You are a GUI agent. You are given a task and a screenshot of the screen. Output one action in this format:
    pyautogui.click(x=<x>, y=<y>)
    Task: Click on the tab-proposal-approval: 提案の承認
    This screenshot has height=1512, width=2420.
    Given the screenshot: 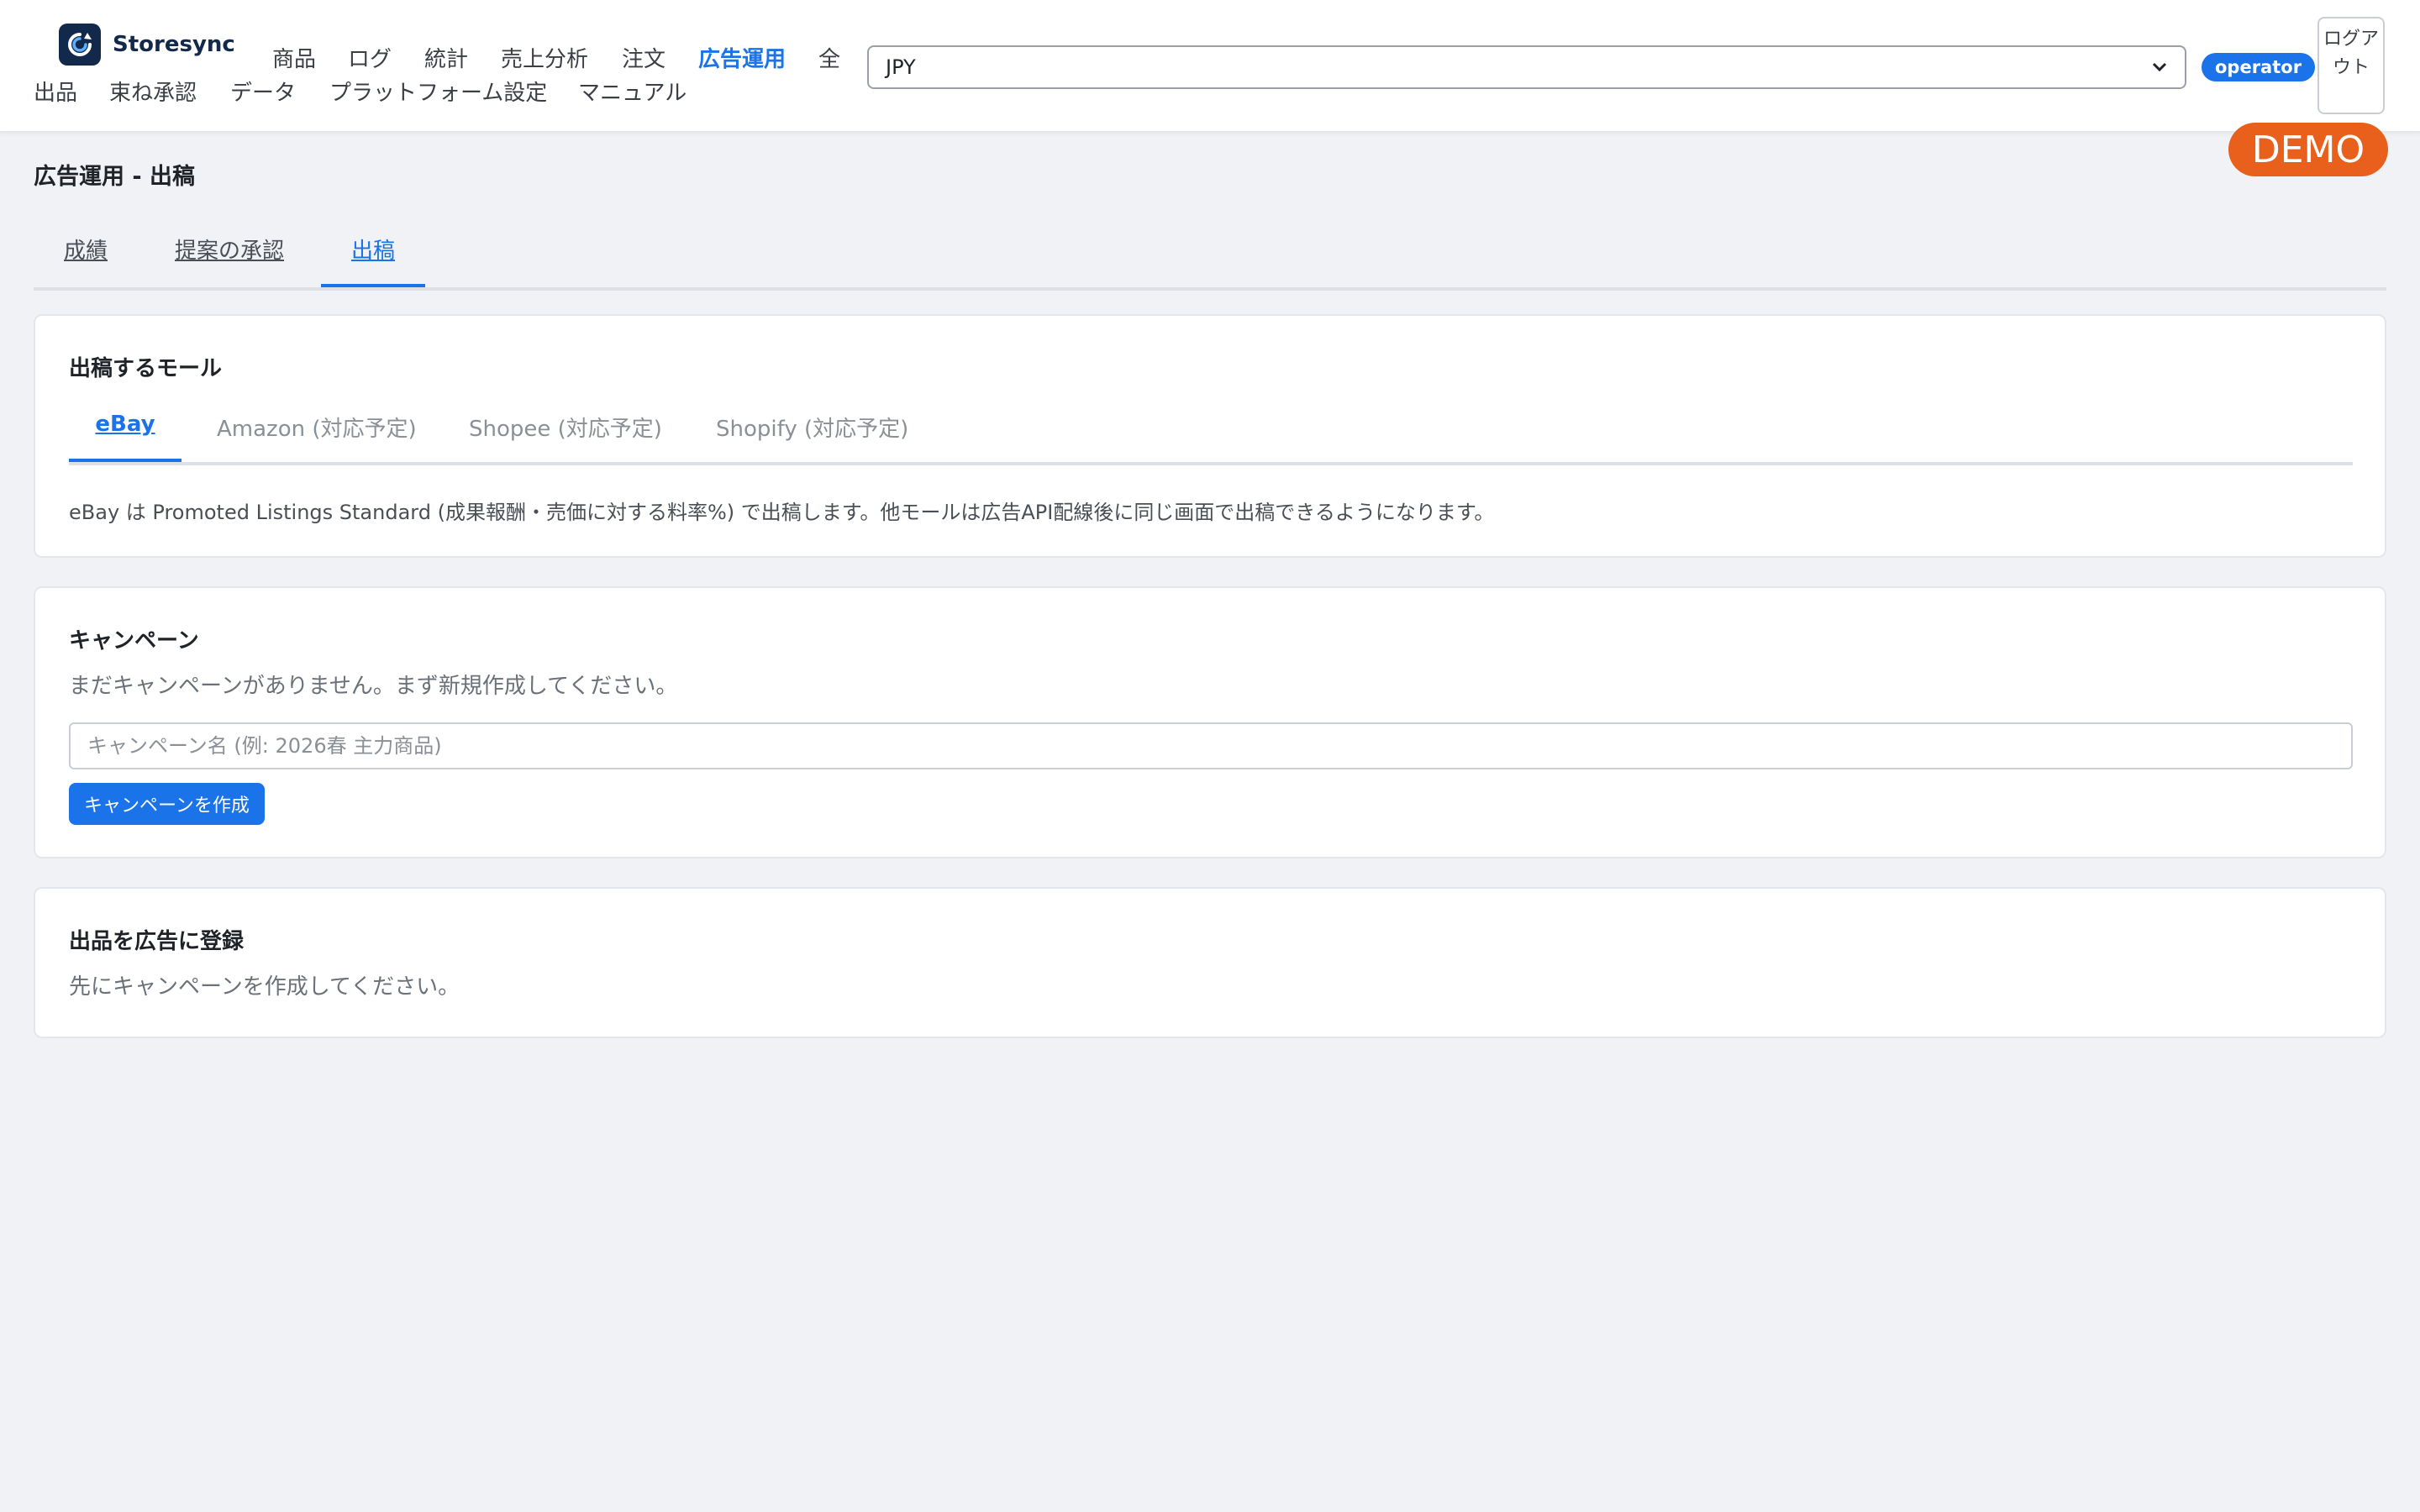 What is the action you would take?
    pyautogui.click(x=229, y=255)
    